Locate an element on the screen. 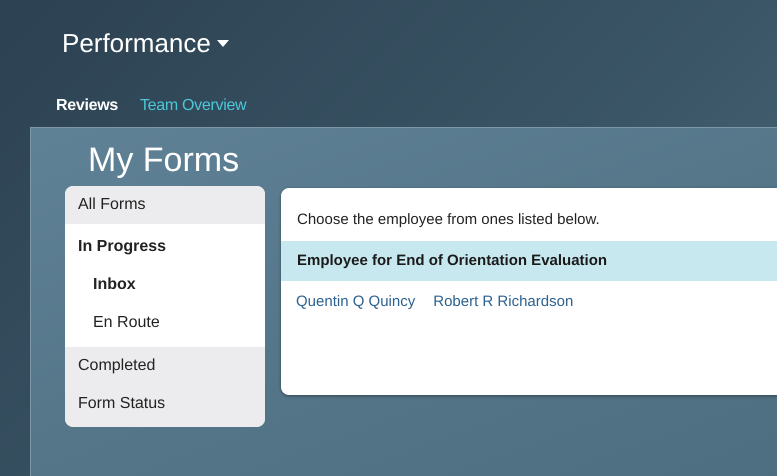  app-menu-button: Performance is located at coordinates (145, 43).